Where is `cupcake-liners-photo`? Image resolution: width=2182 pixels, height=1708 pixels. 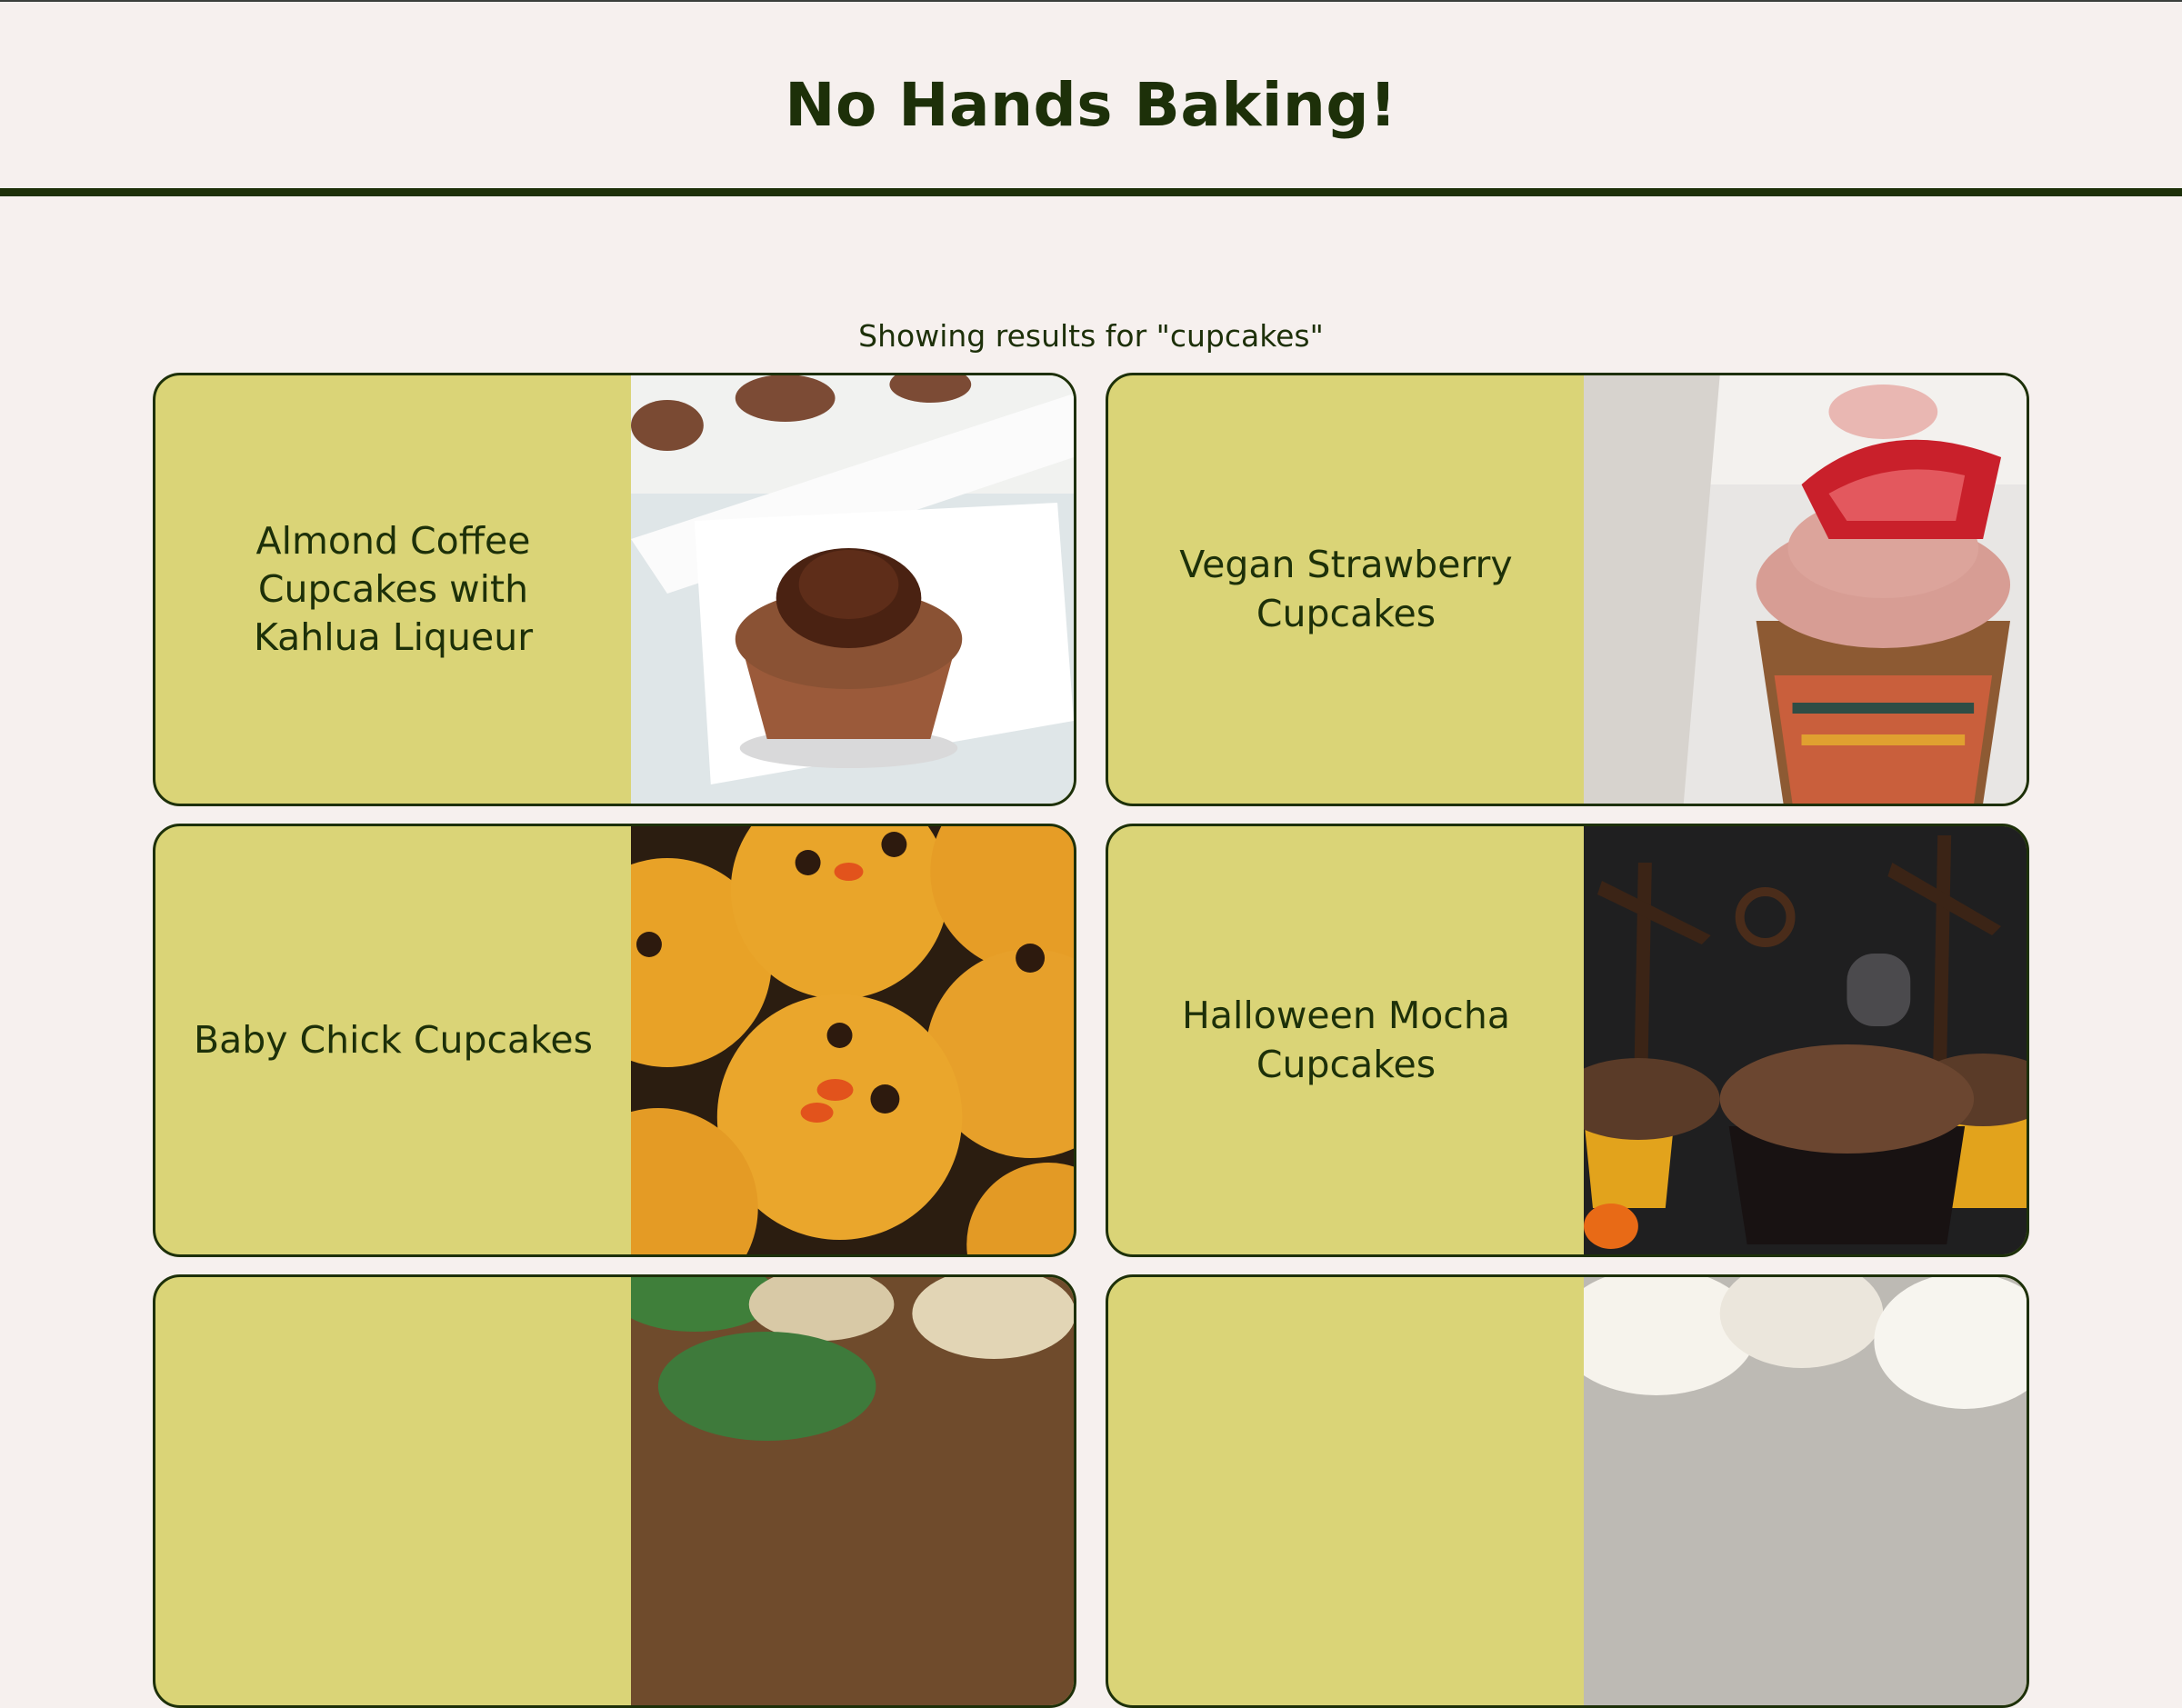
cupcake-liners-photo is located at coordinates (852, 1491).